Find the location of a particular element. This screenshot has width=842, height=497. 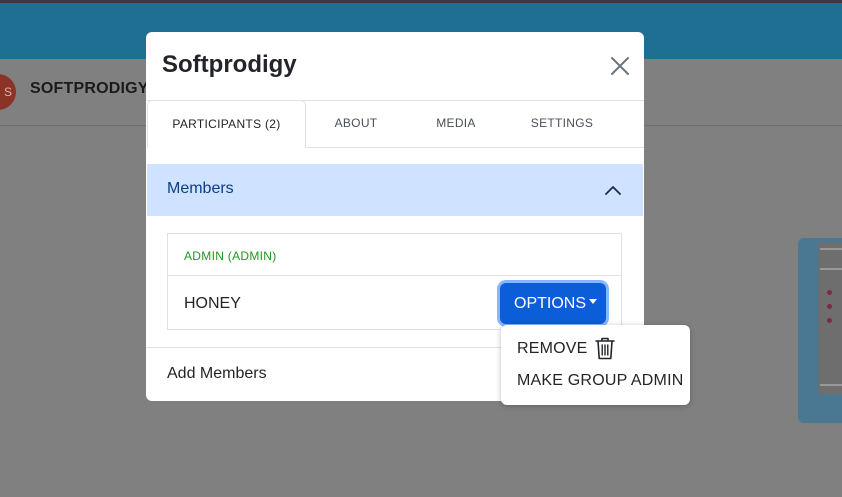

close-button is located at coordinates (620, 66).